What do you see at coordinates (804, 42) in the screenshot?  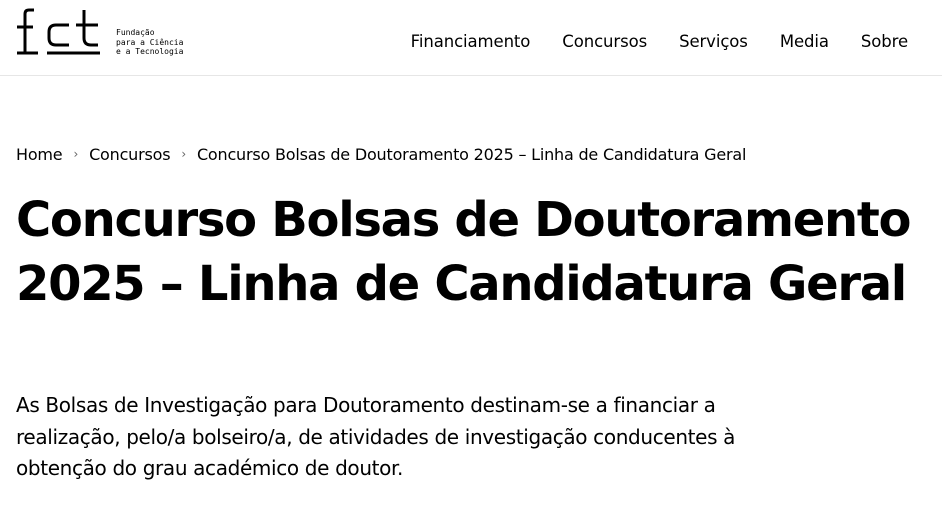 I see `nav-item-media: Media` at bounding box center [804, 42].